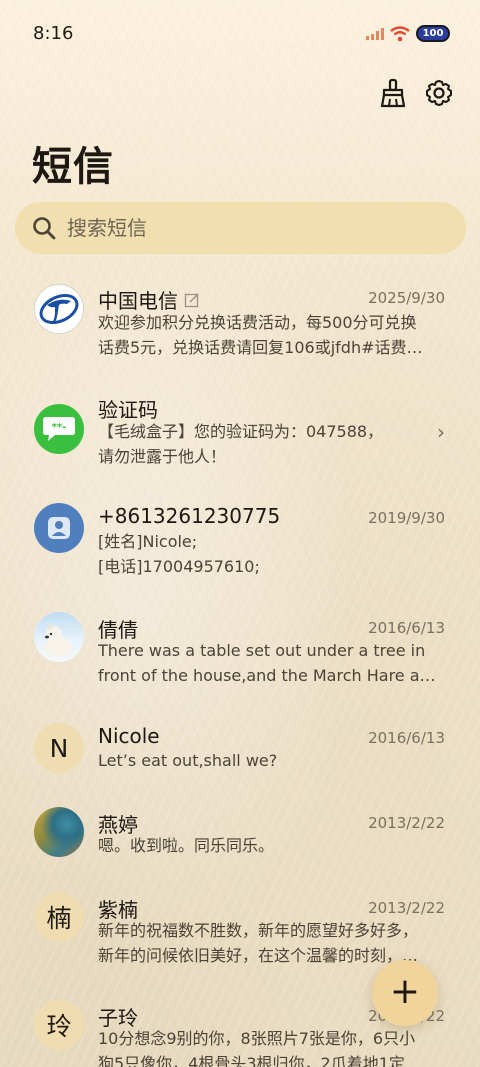 The width and height of the screenshot is (480, 1067). Describe the element at coordinates (257, 322) in the screenshot. I see `preview-line-1: 欢迎参加积分兑换话费活动，每500分可兑换` at that location.